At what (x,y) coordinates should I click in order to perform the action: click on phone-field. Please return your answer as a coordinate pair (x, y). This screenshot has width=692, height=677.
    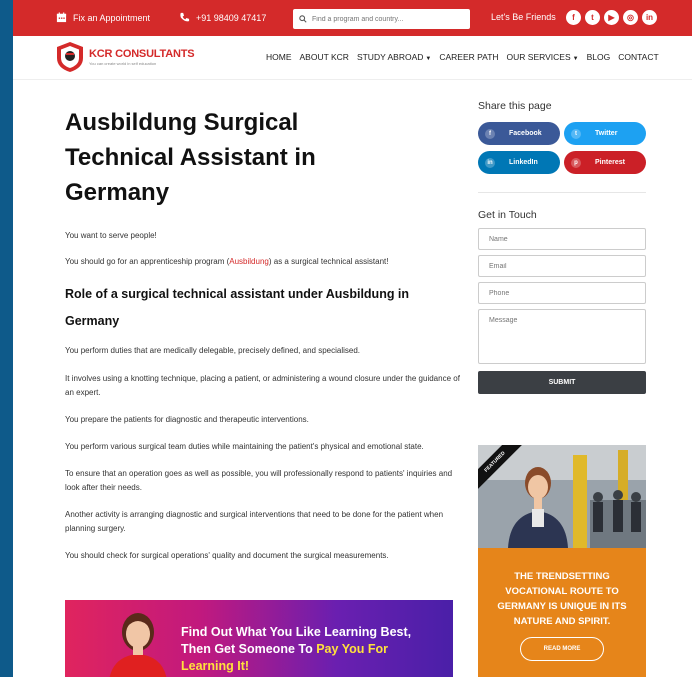
    Looking at the image, I should click on (562, 293).